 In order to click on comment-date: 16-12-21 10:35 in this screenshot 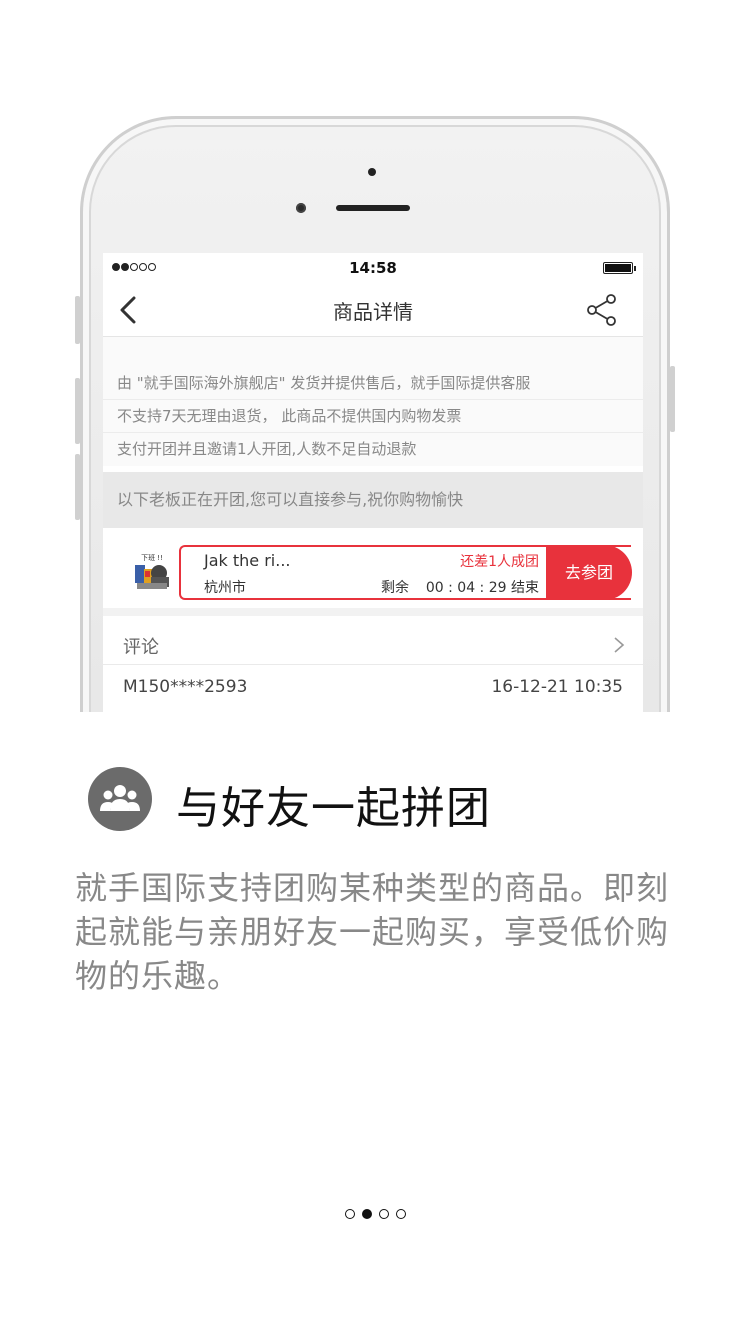, I will do `click(557, 687)`.